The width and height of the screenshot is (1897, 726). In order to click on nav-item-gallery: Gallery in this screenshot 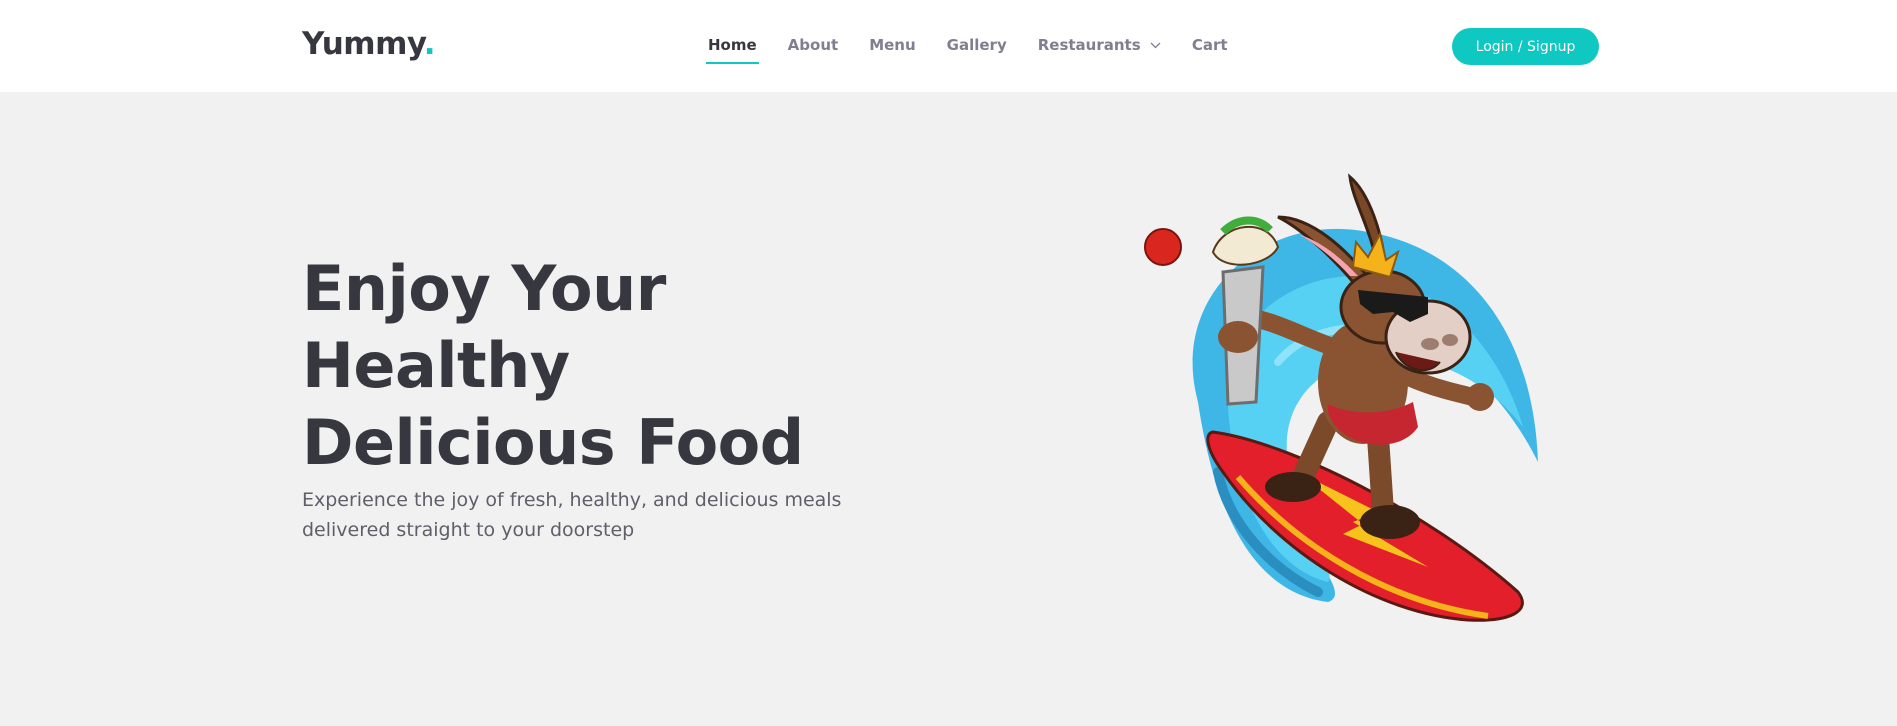, I will do `click(977, 45)`.